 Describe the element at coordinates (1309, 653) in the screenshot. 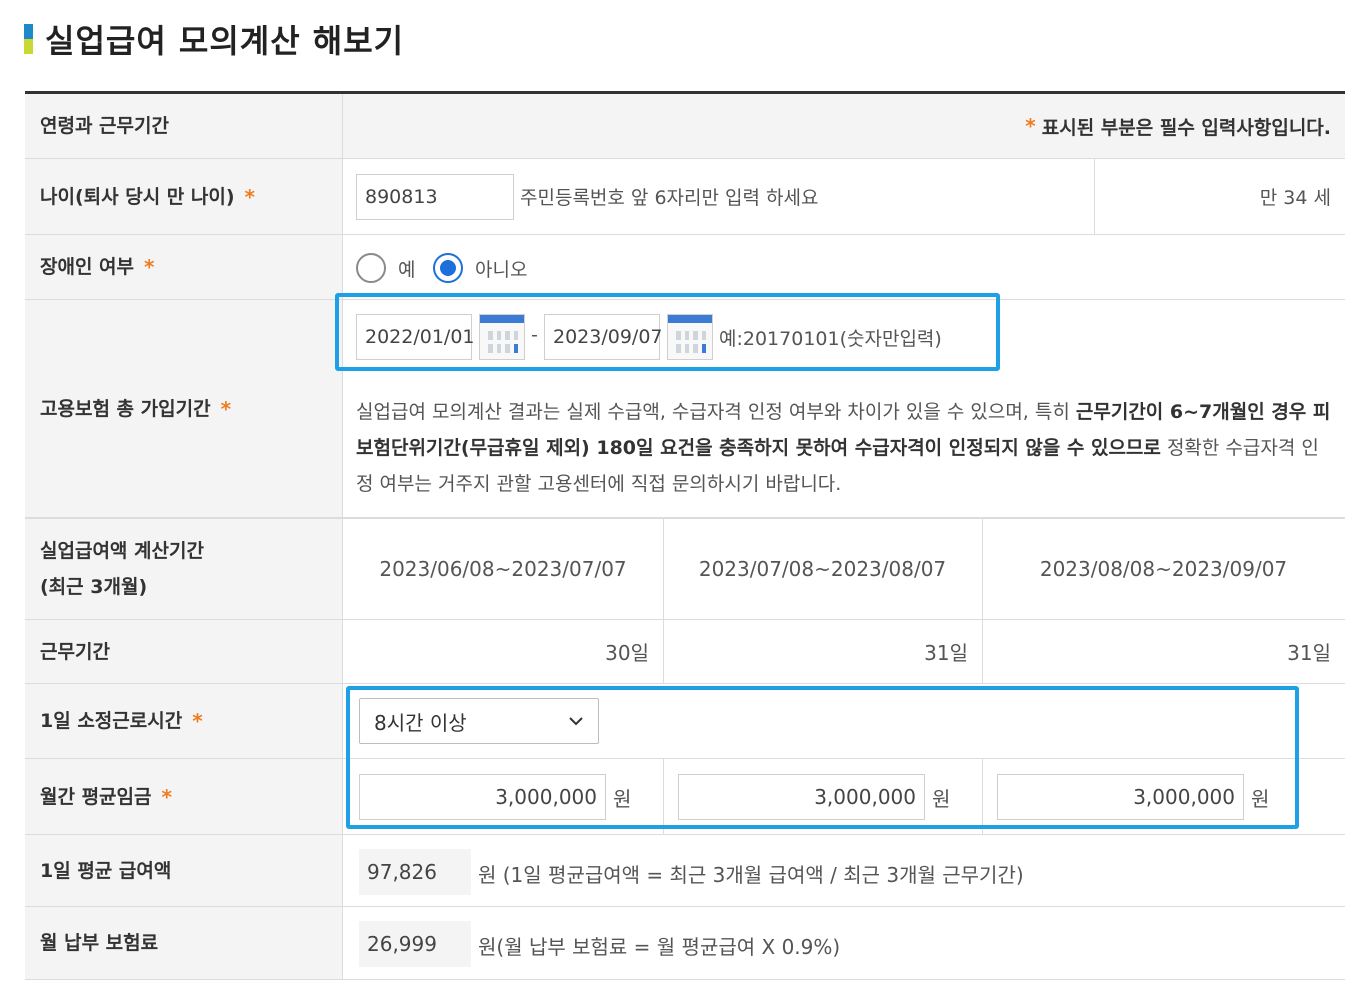

I see `work-days-3: 31일` at that location.